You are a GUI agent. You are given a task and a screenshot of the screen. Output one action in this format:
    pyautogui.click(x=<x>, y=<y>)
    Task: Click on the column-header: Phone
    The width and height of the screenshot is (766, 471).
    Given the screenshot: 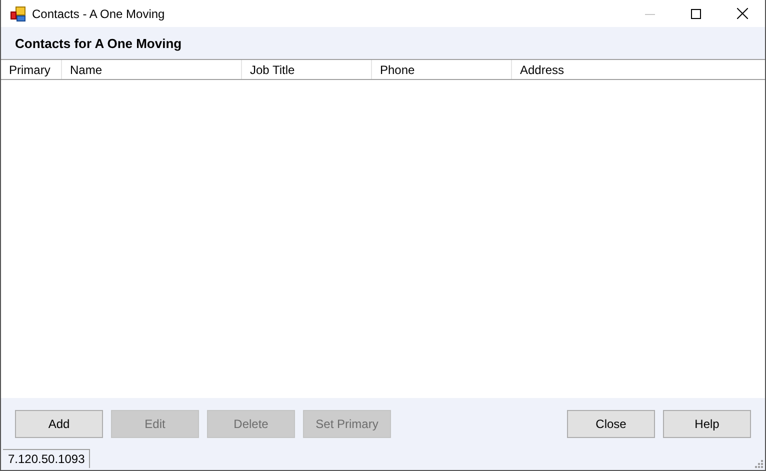 What is the action you would take?
    pyautogui.click(x=442, y=69)
    